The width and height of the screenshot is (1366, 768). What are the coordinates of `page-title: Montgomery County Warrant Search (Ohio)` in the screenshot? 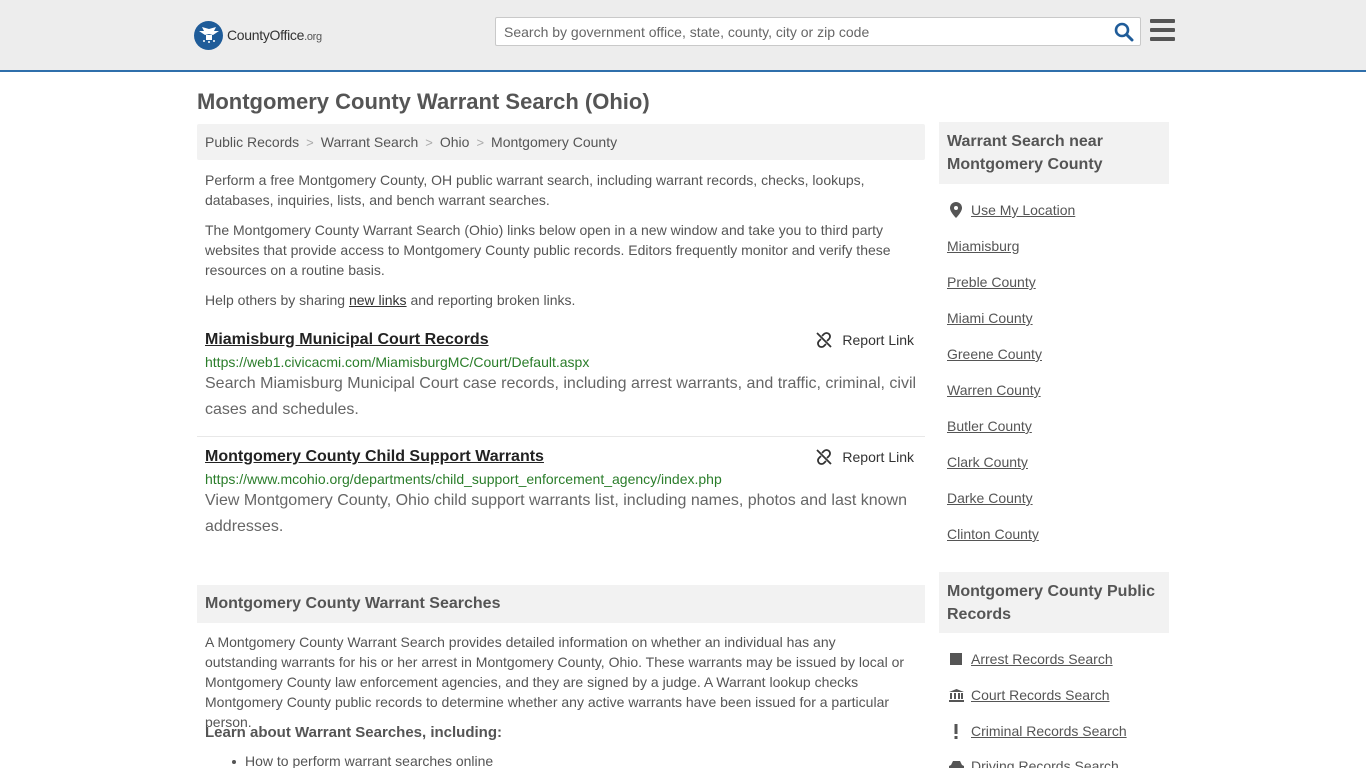 It's located at (423, 101).